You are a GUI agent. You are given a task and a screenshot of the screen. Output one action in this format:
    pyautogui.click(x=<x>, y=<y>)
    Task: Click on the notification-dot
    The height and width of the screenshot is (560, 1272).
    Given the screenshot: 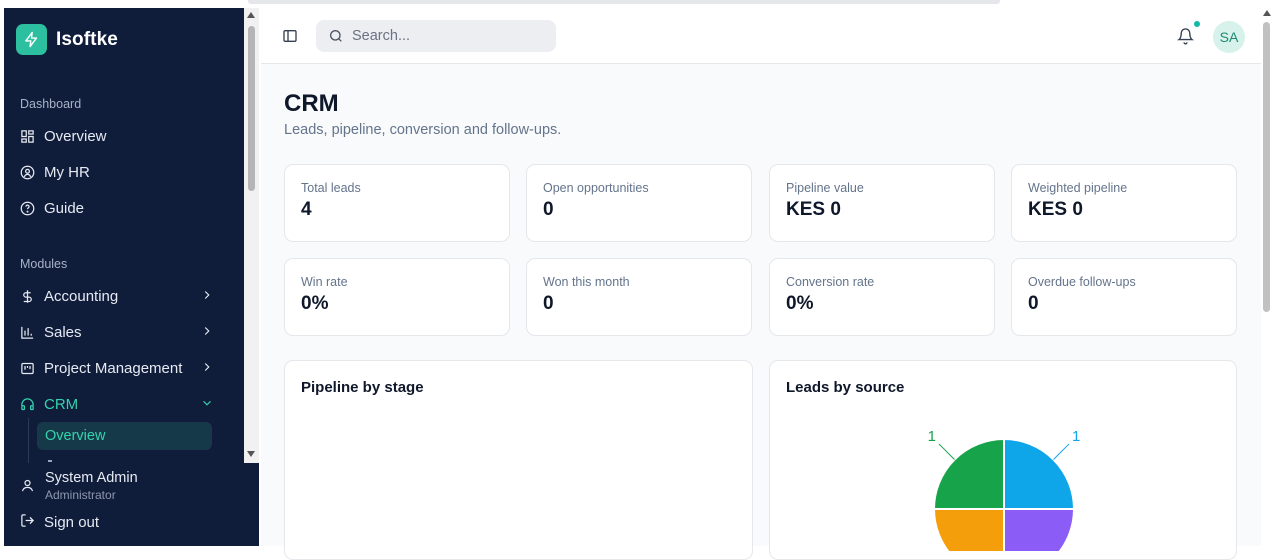 What is the action you would take?
    pyautogui.click(x=1197, y=24)
    